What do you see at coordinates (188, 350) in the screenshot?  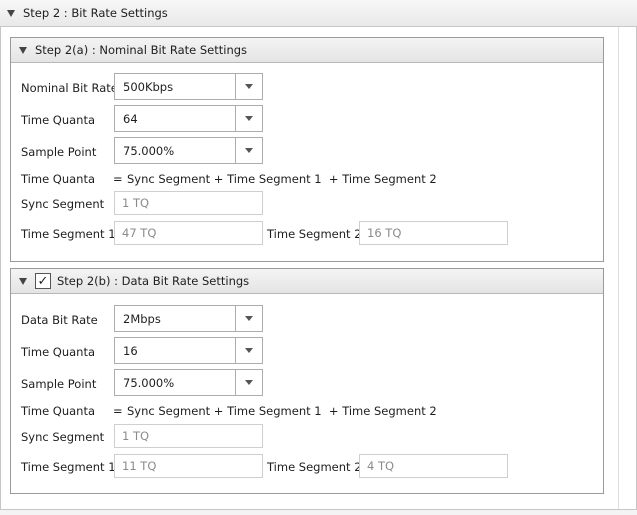 I see `data-time-quanta-select: 16` at bounding box center [188, 350].